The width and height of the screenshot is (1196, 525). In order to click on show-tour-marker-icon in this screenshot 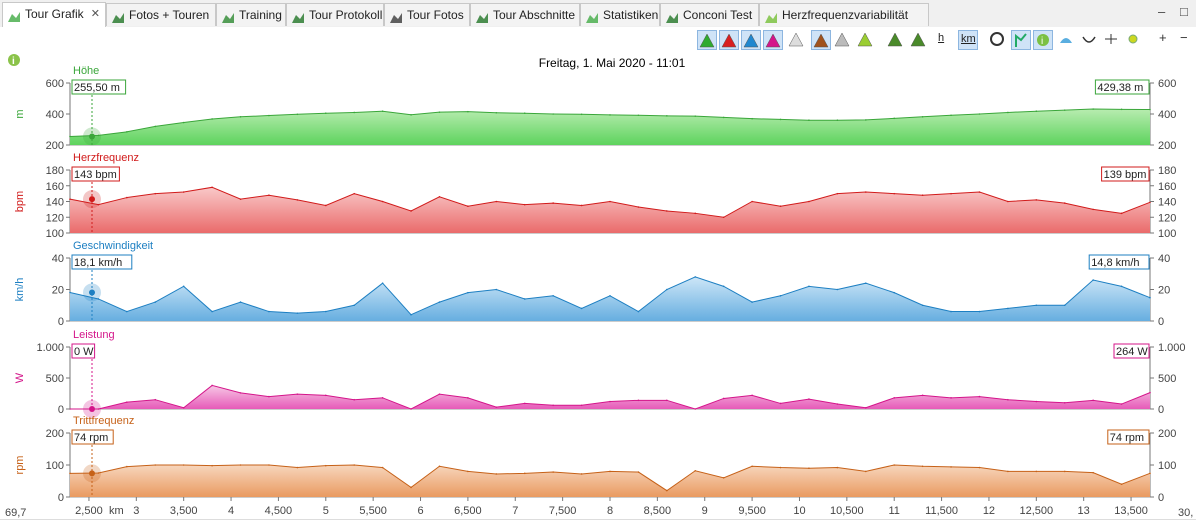, I will do `click(1021, 40)`.